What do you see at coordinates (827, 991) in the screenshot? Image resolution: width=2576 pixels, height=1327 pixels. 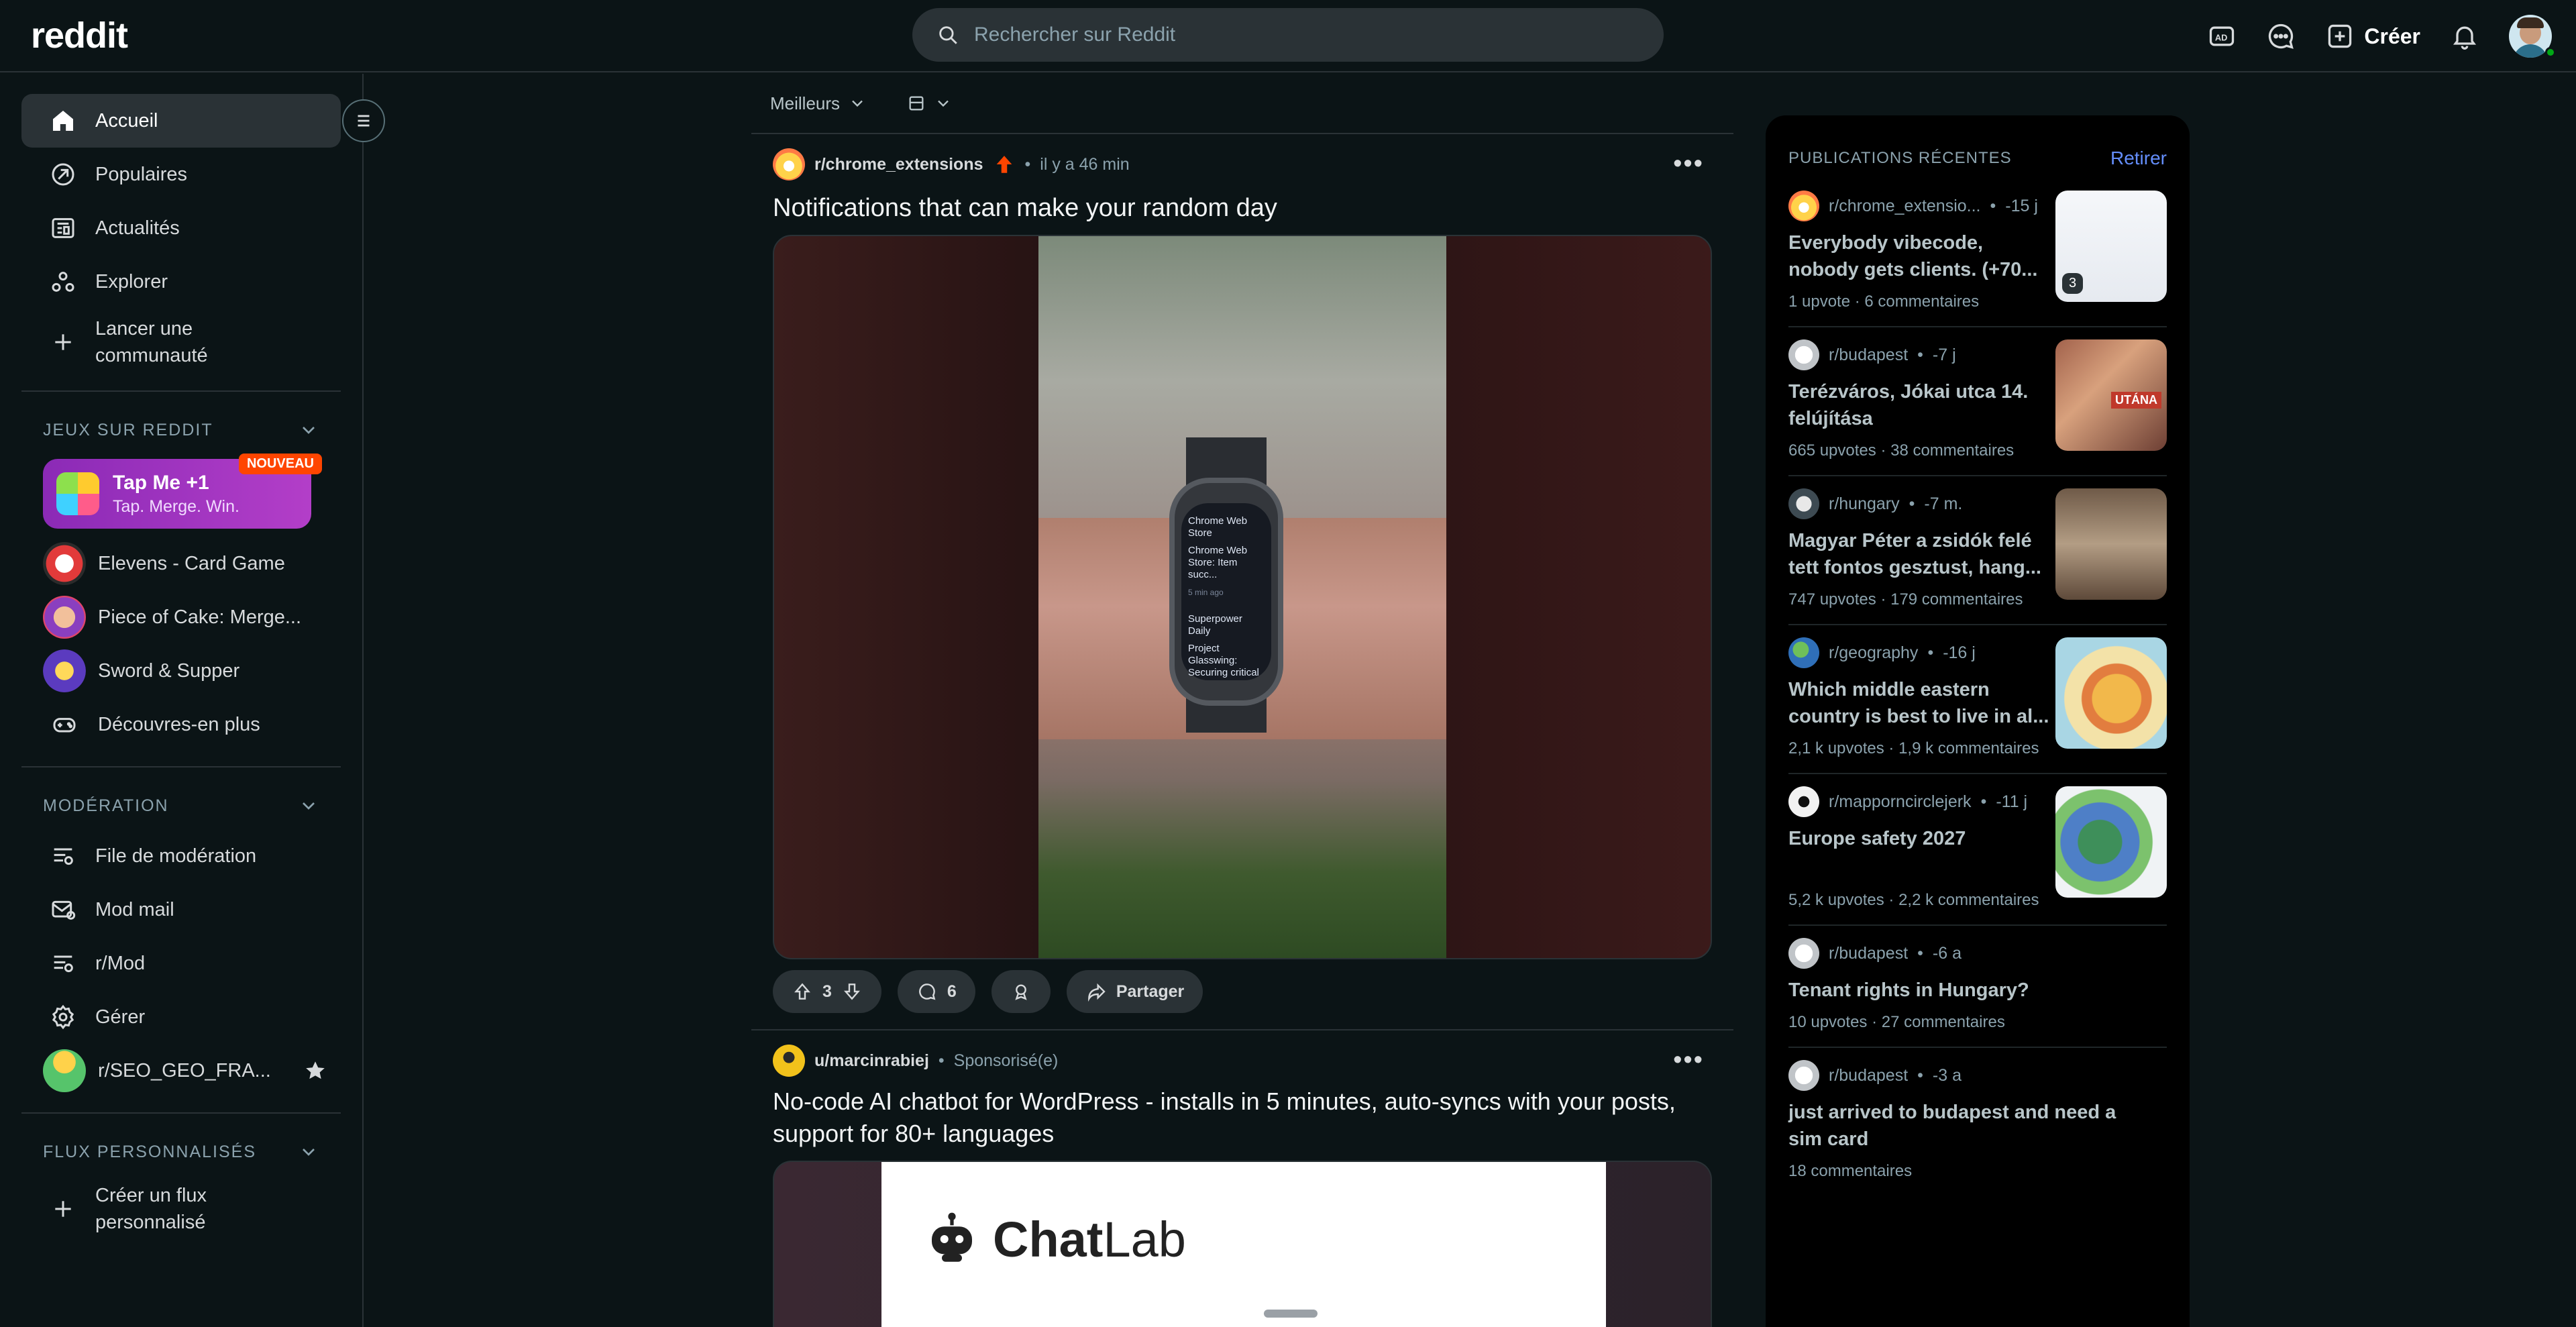 I see `vote-count: 3` at bounding box center [827, 991].